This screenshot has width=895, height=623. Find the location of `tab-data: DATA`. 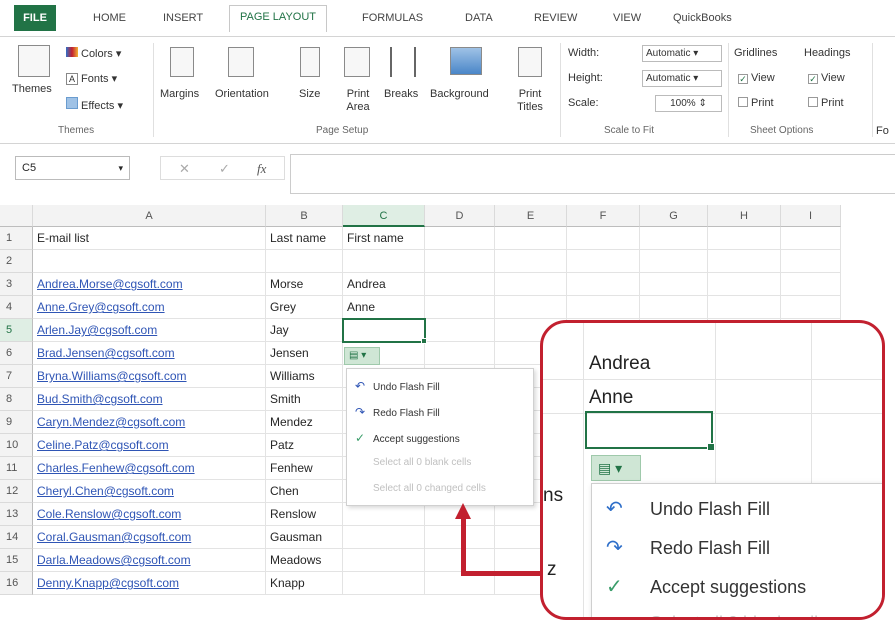

tab-data: DATA is located at coordinates (479, 18).